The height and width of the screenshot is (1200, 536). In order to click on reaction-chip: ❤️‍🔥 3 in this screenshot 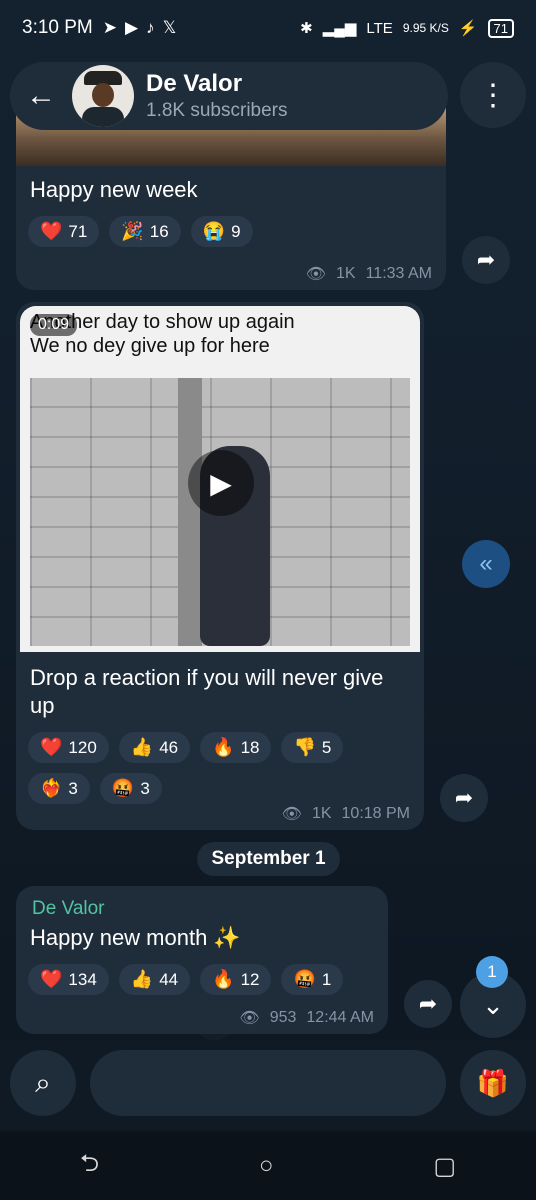, I will do `click(59, 788)`.